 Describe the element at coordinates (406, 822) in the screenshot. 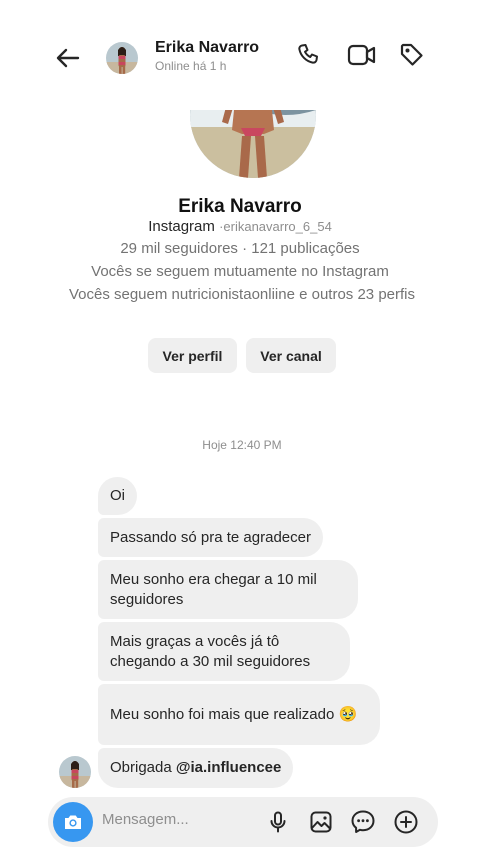

I see `plus-icon` at that location.